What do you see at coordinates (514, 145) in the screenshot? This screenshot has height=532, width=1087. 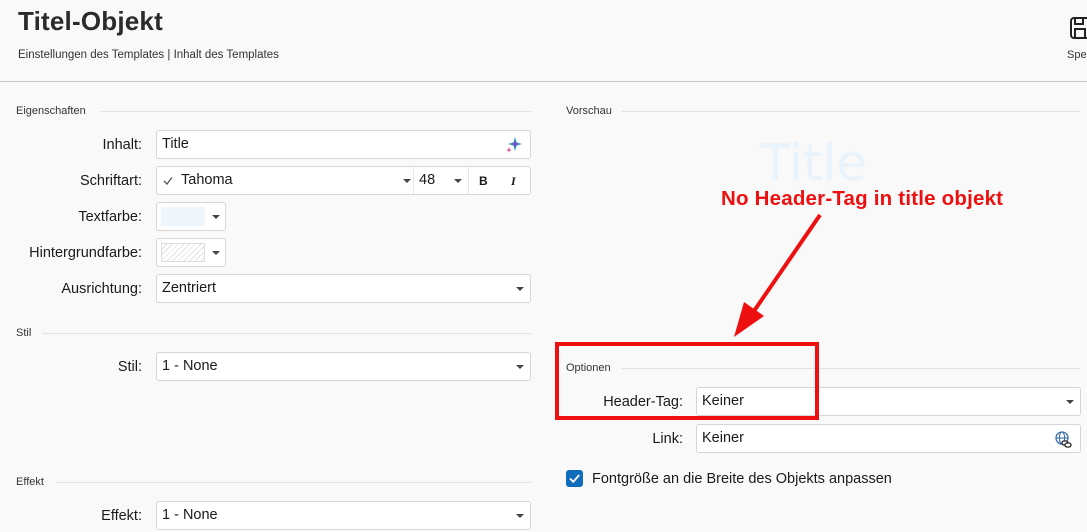 I see `ai-sparkle-icon` at bounding box center [514, 145].